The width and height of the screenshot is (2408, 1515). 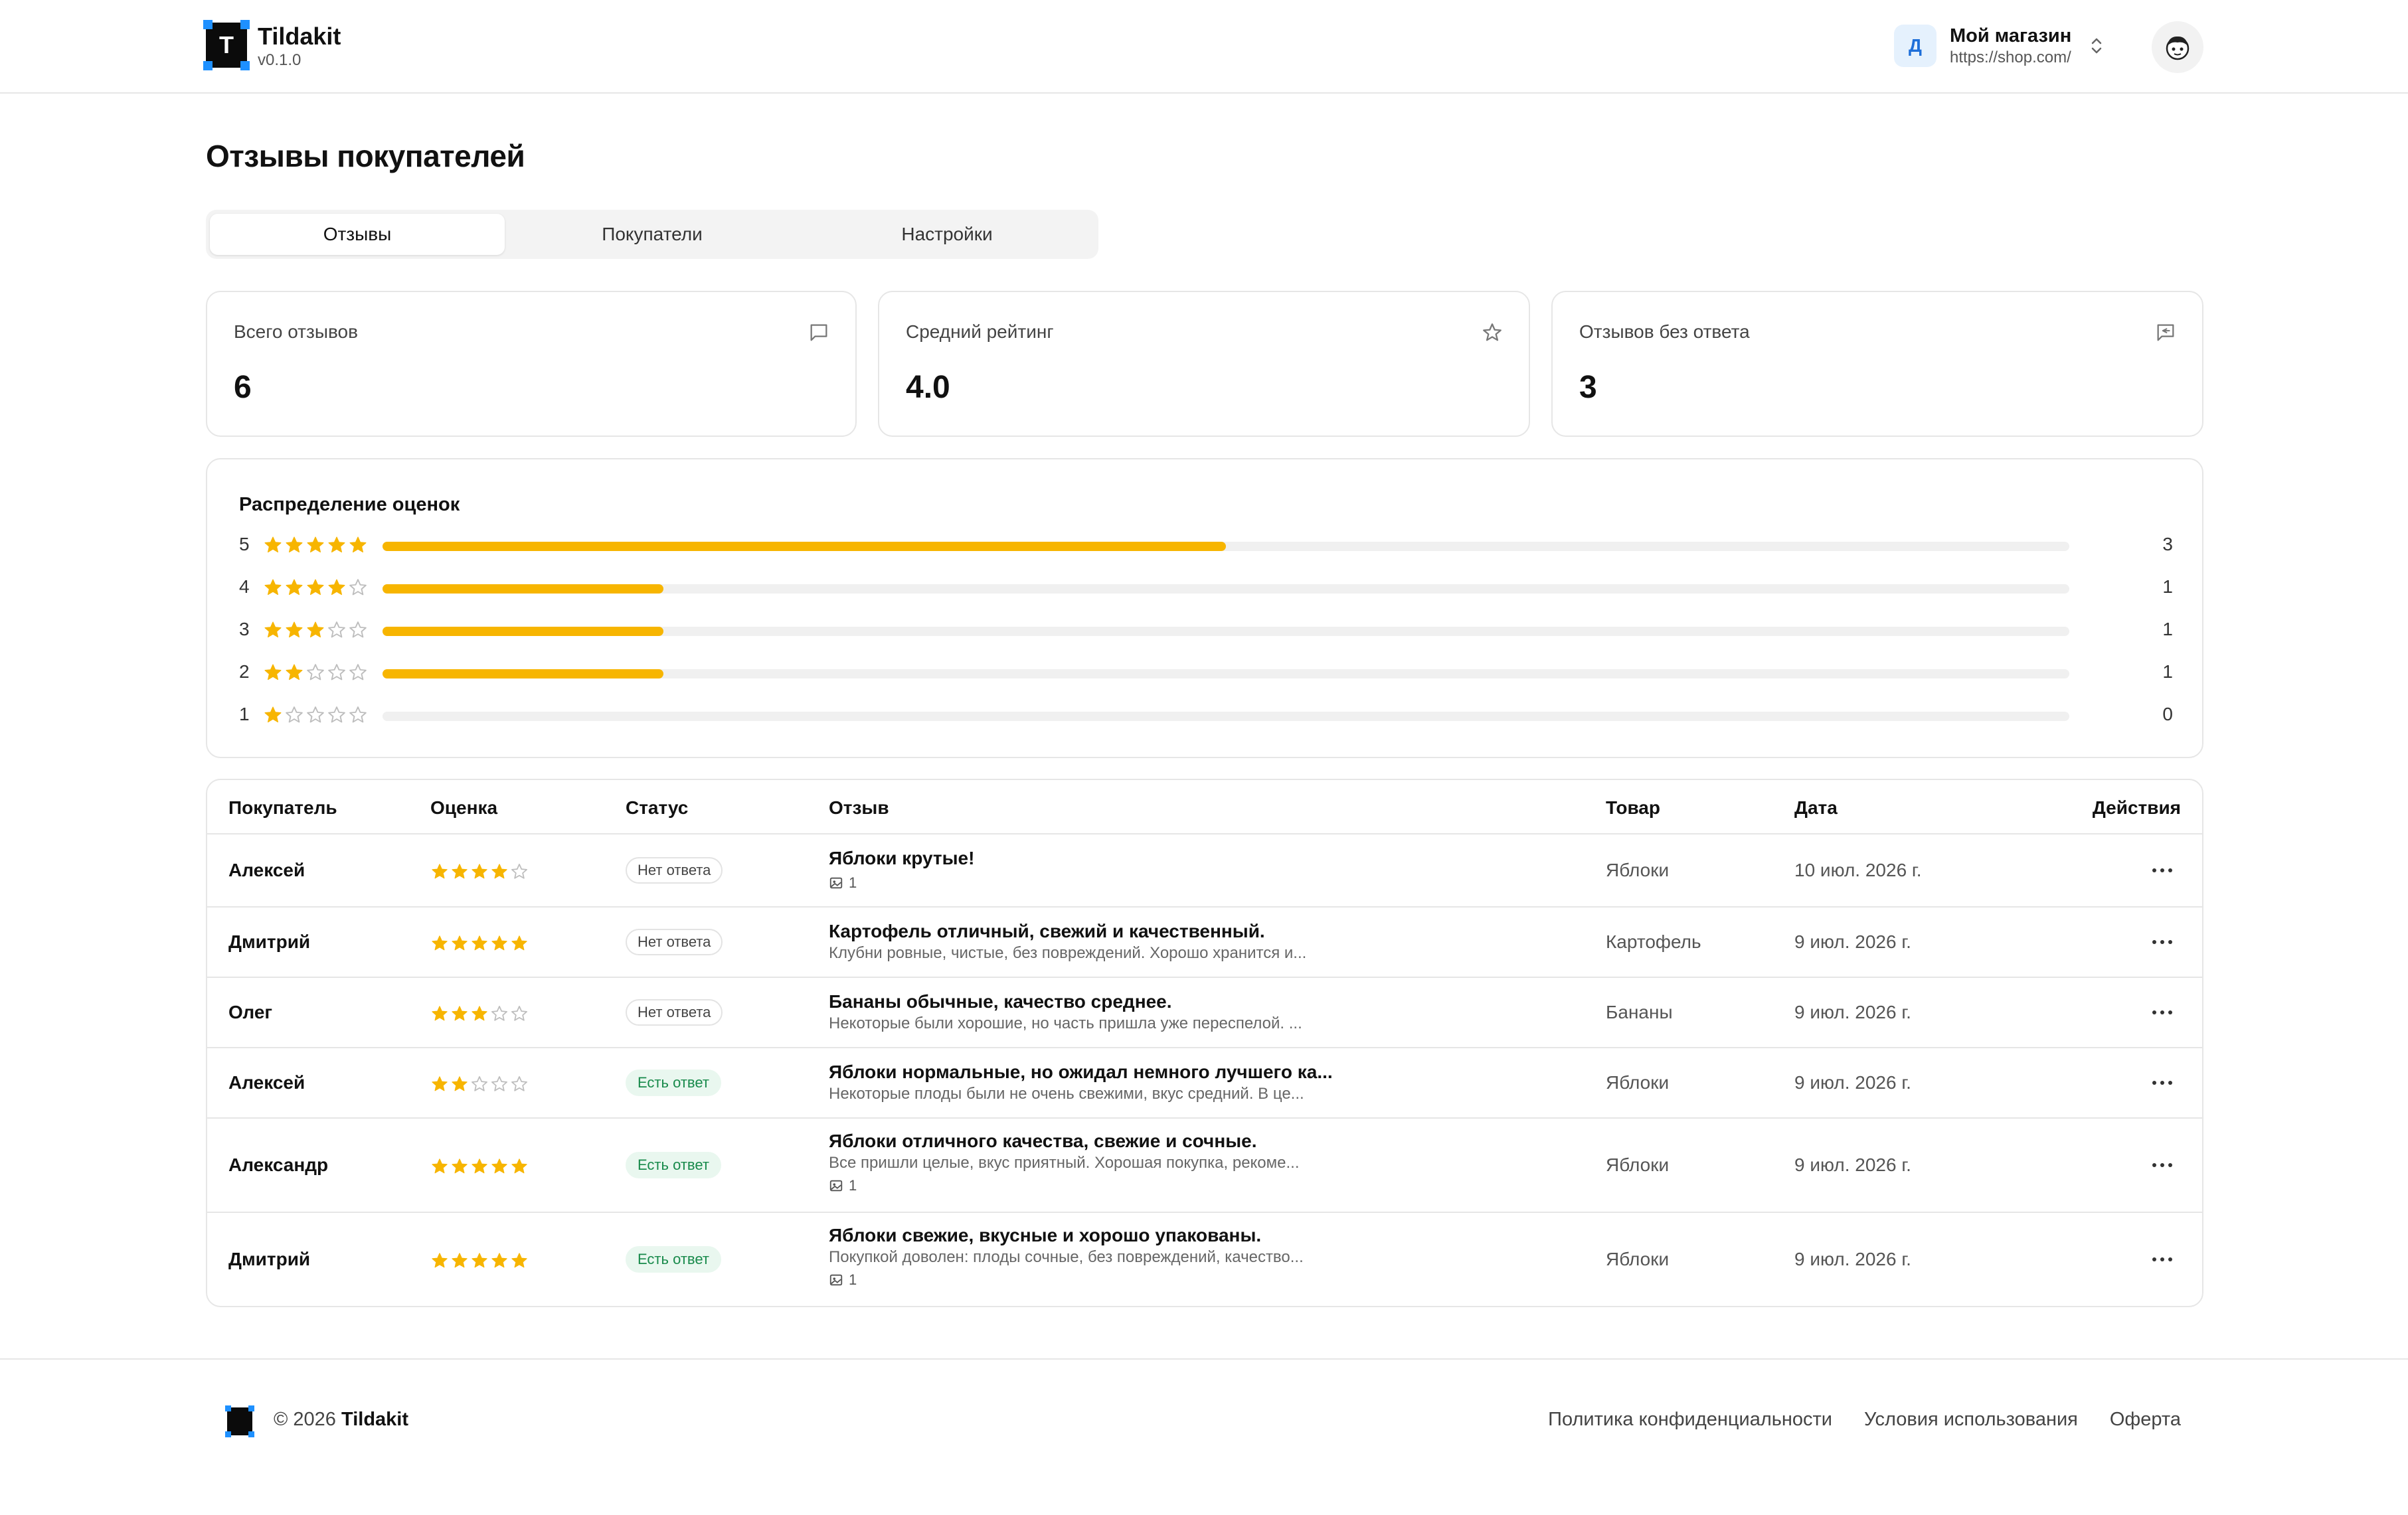 I want to click on store-switcher: Д Мой магазин https://shop.com/, so click(x=1999, y=46).